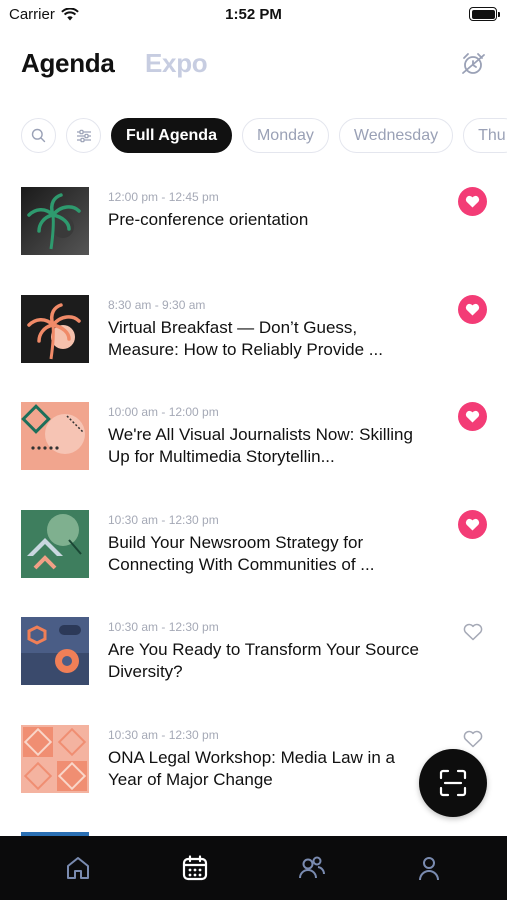 This screenshot has height=900, width=507. Describe the element at coordinates (473, 64) in the screenshot. I see `alarm-clock-icon` at that location.